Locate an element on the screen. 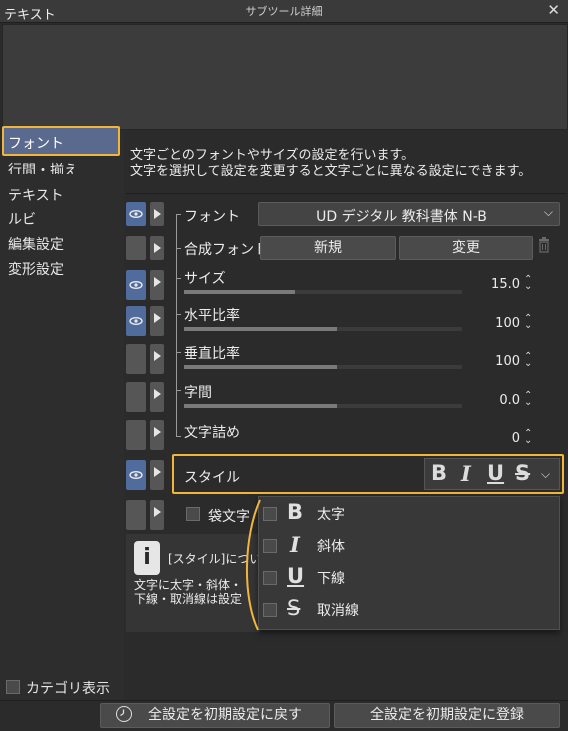 The width and height of the screenshot is (568, 731). vertical-ratio-visibility-toggle is located at coordinates (136, 359).